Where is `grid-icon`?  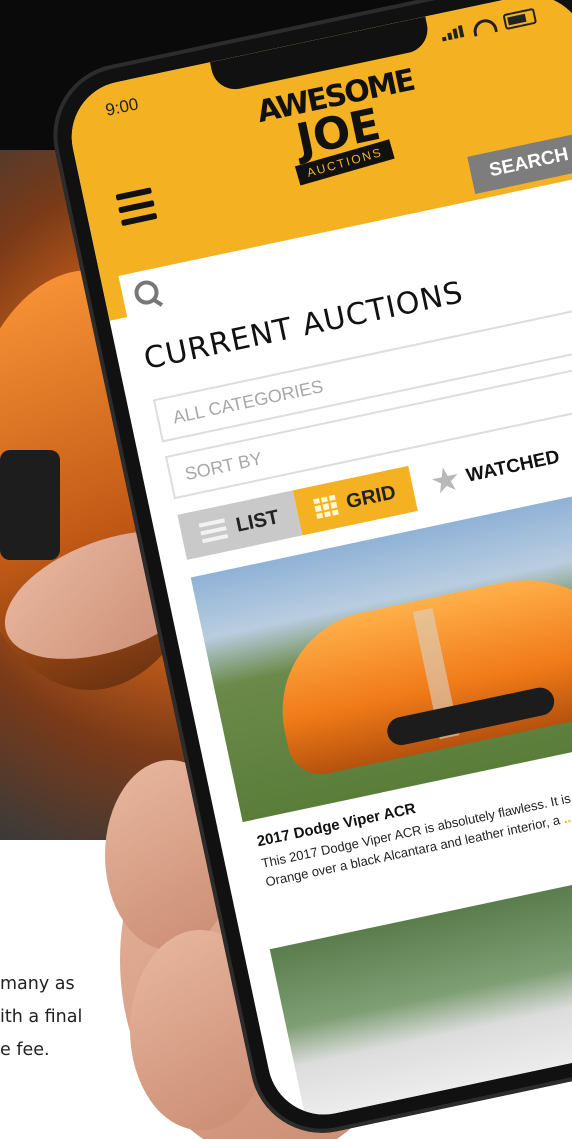 grid-icon is located at coordinates (326, 506).